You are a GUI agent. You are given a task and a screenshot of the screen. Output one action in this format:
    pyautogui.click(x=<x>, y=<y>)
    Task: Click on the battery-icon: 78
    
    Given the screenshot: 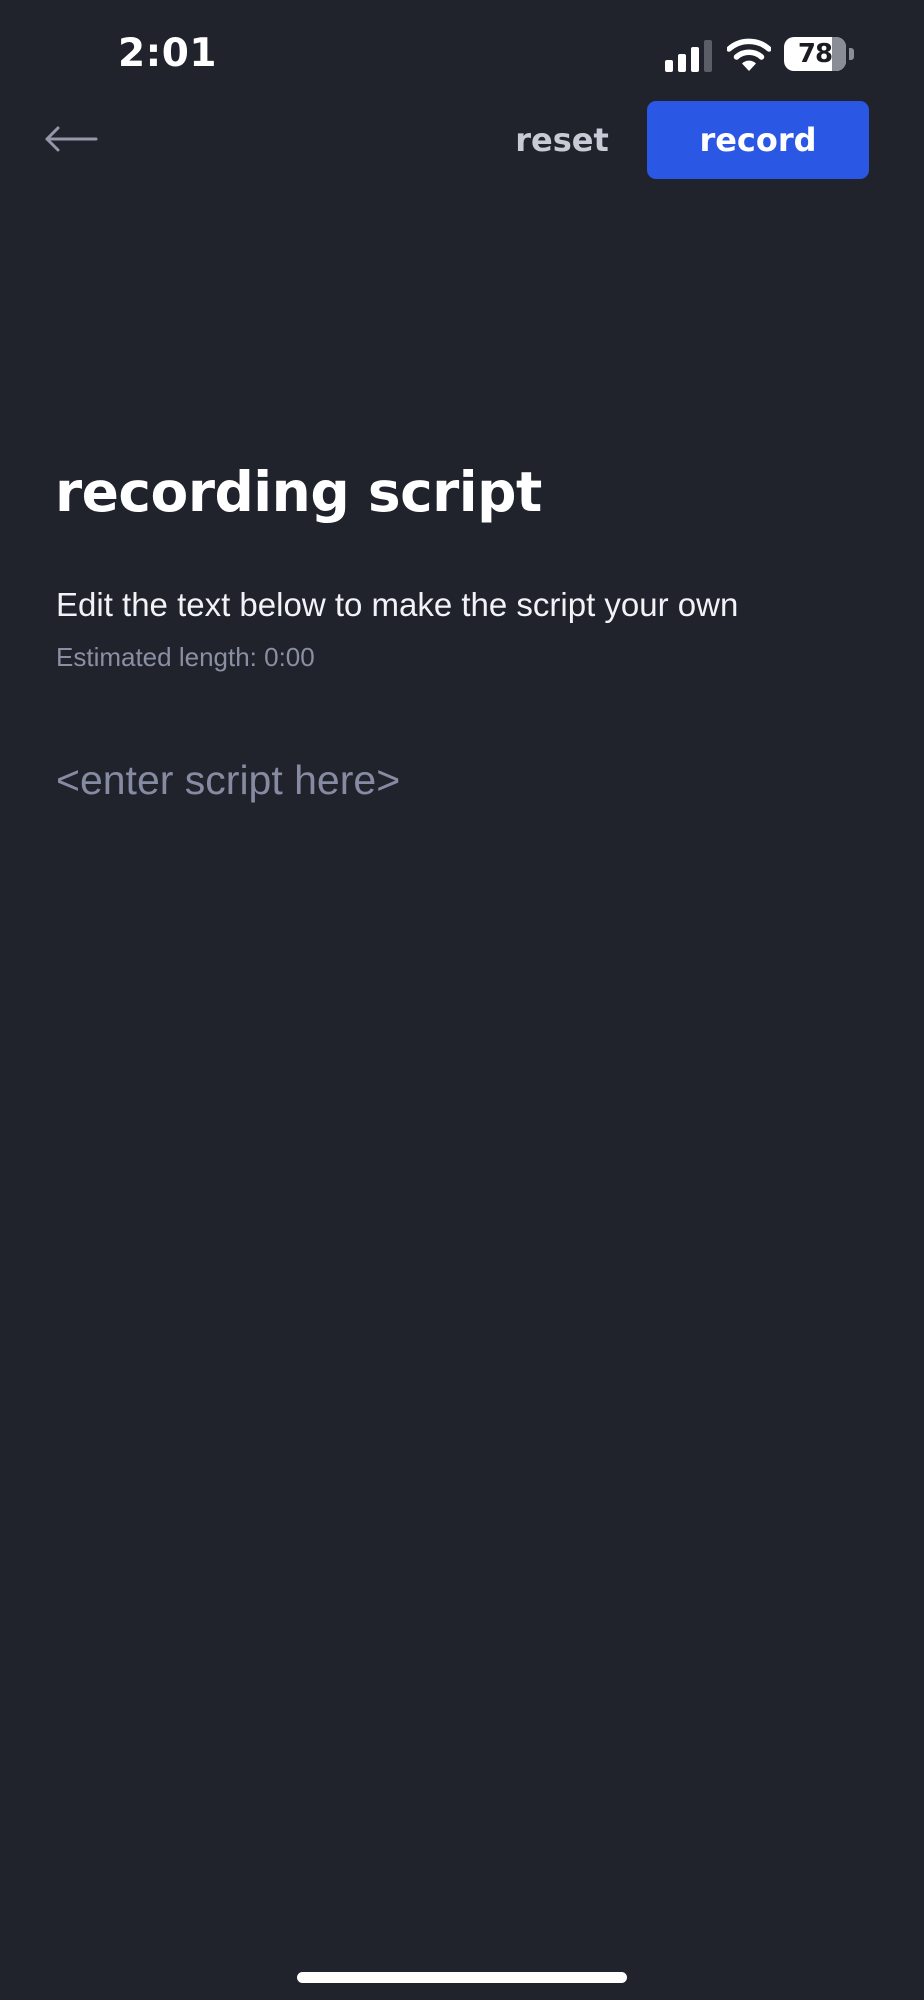 What is the action you would take?
    pyautogui.click(x=820, y=55)
    